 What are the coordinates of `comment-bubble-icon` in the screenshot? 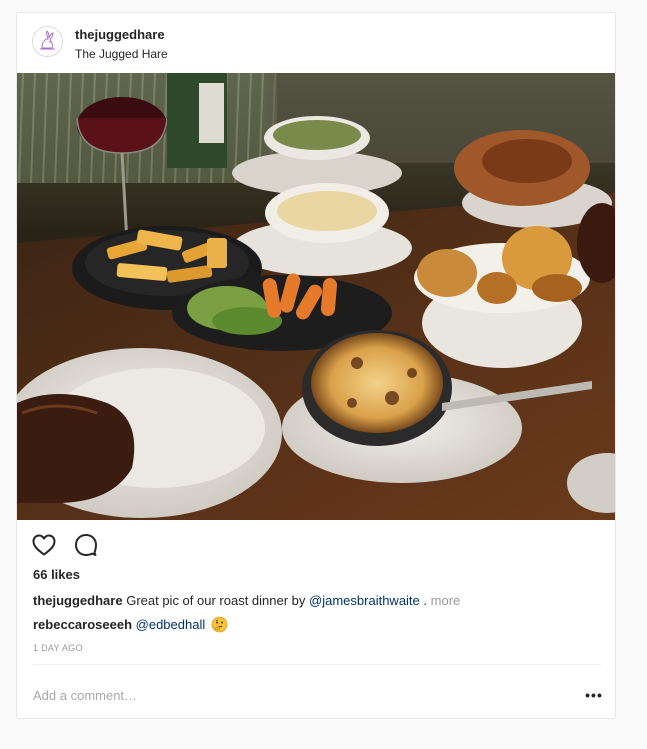 It's located at (86, 545).